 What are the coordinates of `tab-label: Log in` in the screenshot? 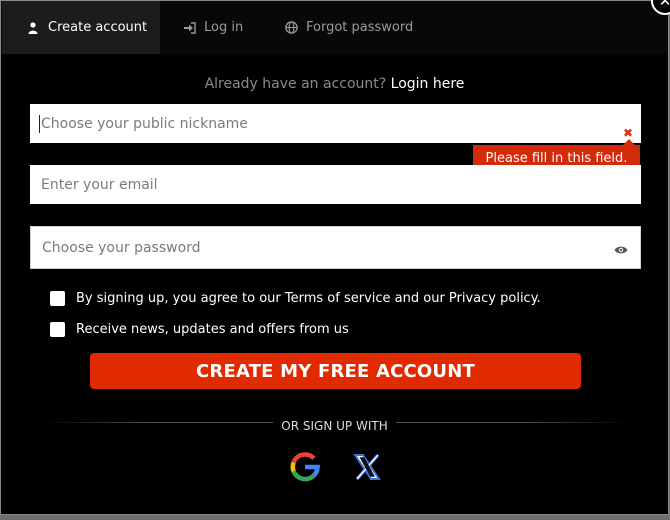 It's located at (224, 27).